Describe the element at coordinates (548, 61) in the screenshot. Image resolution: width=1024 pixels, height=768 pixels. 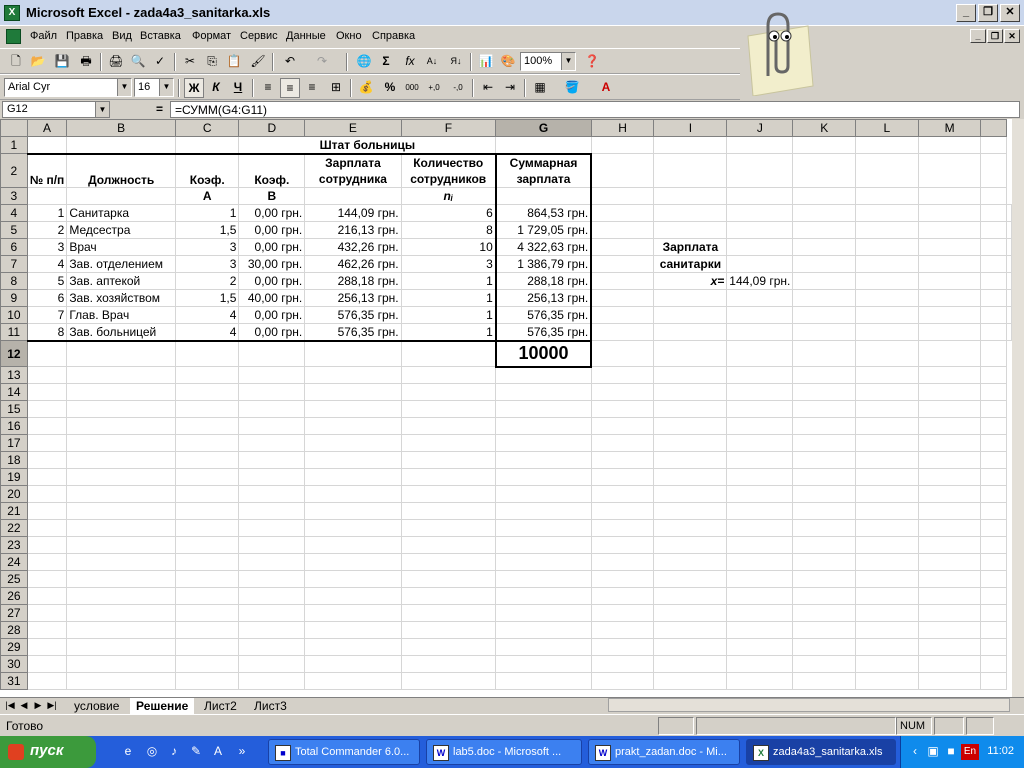
I see `zoom-select: 100% ▼` at that location.